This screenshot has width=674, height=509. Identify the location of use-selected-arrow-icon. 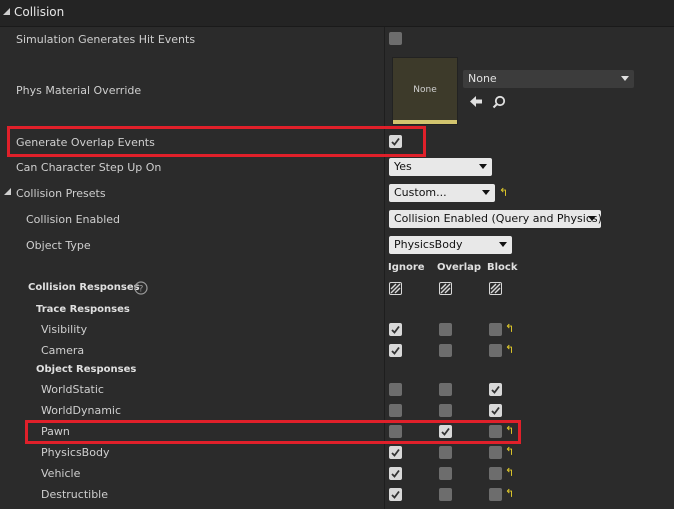
(476, 101).